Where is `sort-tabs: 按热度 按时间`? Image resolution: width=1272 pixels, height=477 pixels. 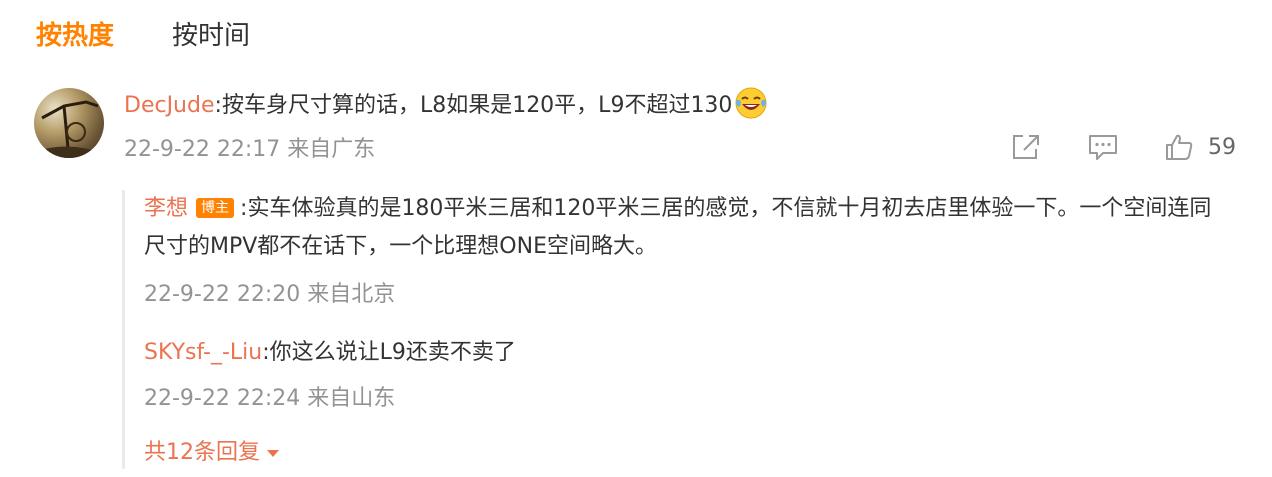
sort-tabs: 按热度 按时间 is located at coordinates (143, 36).